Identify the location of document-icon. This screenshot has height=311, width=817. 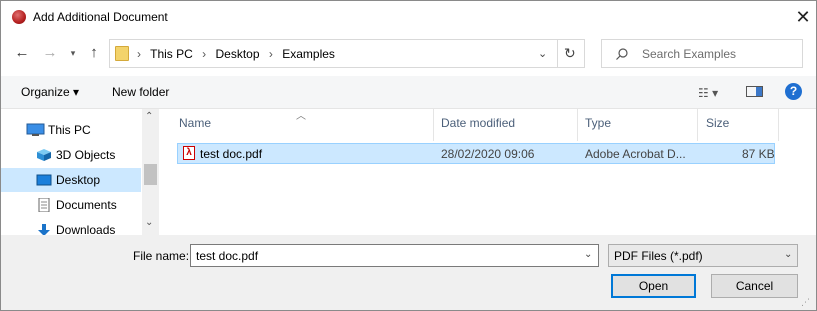
(44, 205).